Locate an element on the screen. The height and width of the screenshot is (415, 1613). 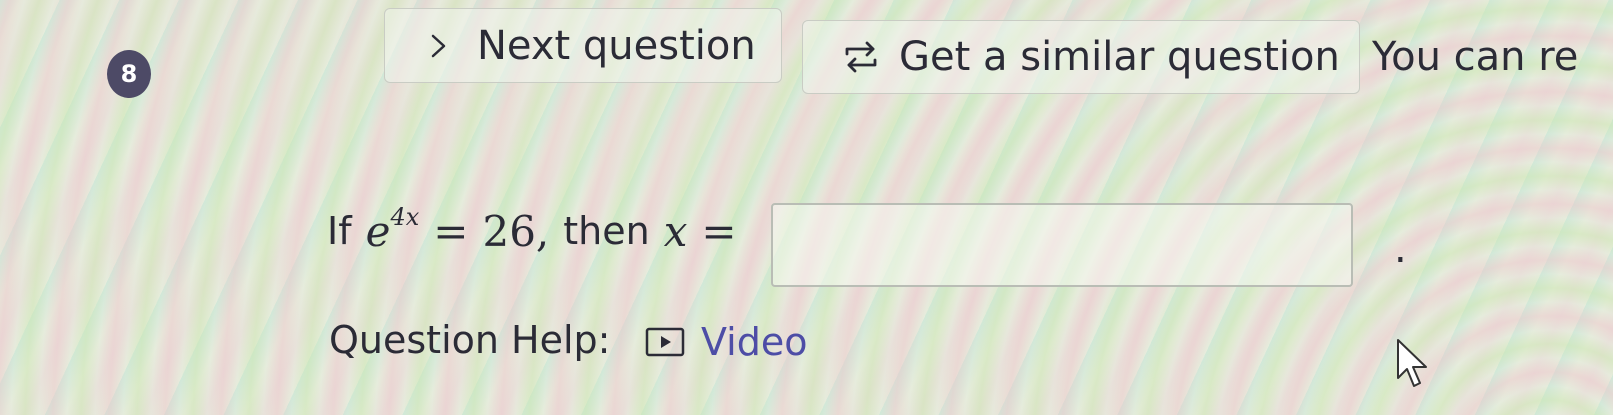
math-value: 26, is located at coordinates (516, 231).